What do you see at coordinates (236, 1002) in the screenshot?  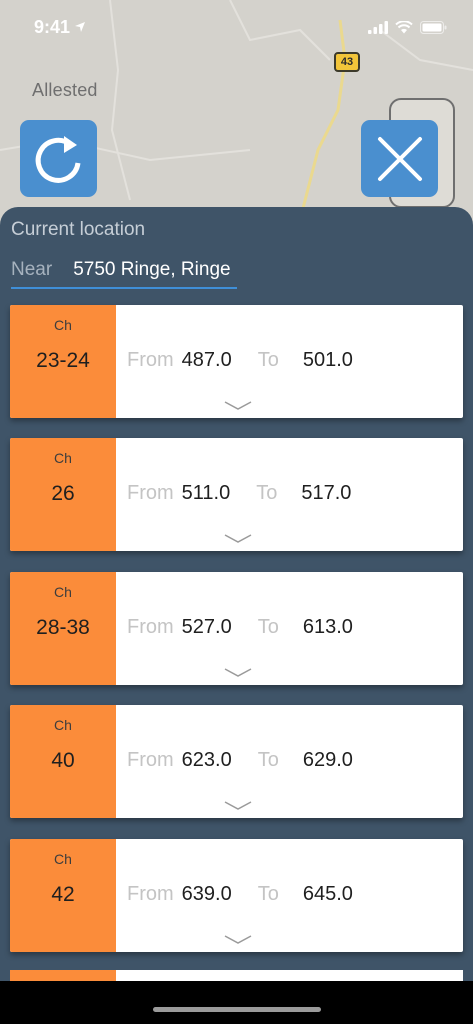 I see `bottom-safe-area` at bounding box center [236, 1002].